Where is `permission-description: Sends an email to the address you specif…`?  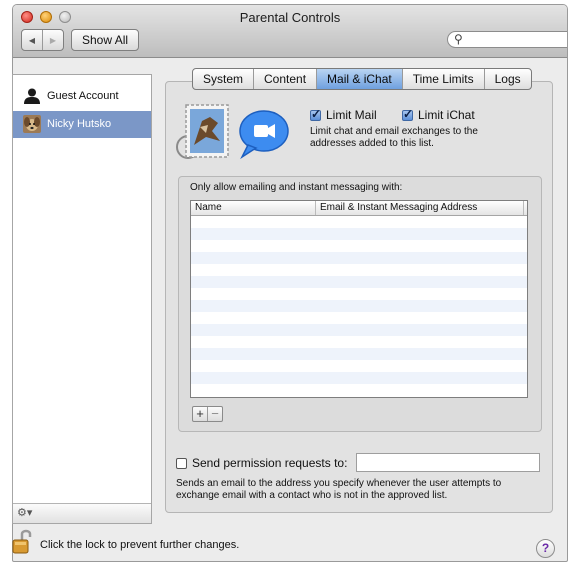 permission-description: Sends an email to the address you specif… is located at coordinates (339, 489).